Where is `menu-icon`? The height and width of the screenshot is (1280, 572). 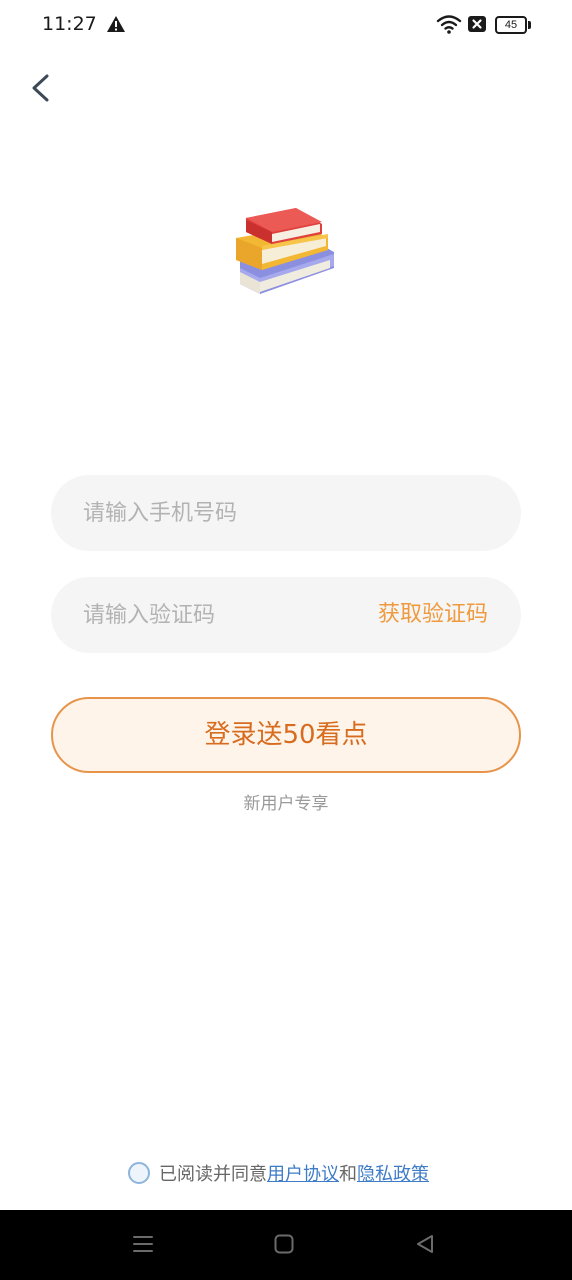 menu-icon is located at coordinates (143, 1244).